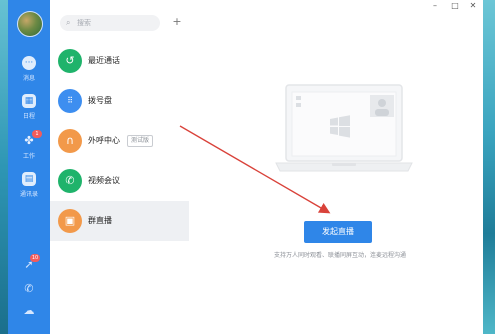 The width and height of the screenshot is (495, 334). I want to click on close-button: ✕, so click(473, 6).